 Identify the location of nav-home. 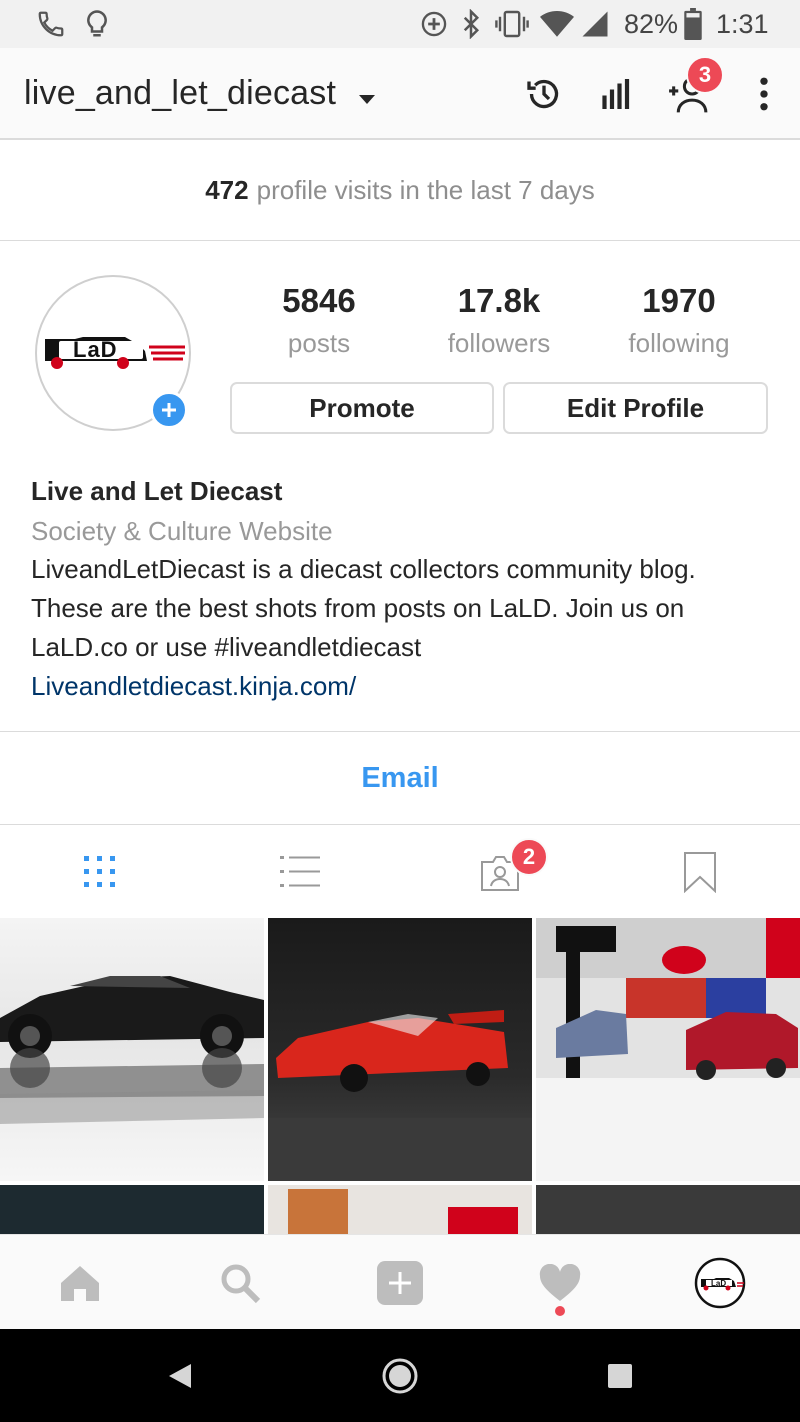
(80, 1282).